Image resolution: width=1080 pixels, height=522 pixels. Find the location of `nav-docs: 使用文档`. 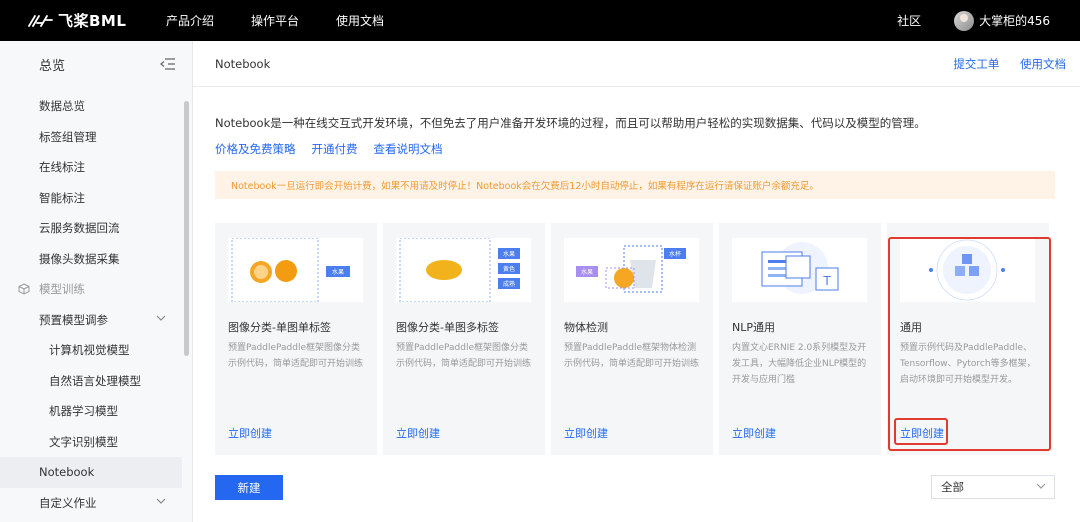

nav-docs: 使用文档 is located at coordinates (360, 20).